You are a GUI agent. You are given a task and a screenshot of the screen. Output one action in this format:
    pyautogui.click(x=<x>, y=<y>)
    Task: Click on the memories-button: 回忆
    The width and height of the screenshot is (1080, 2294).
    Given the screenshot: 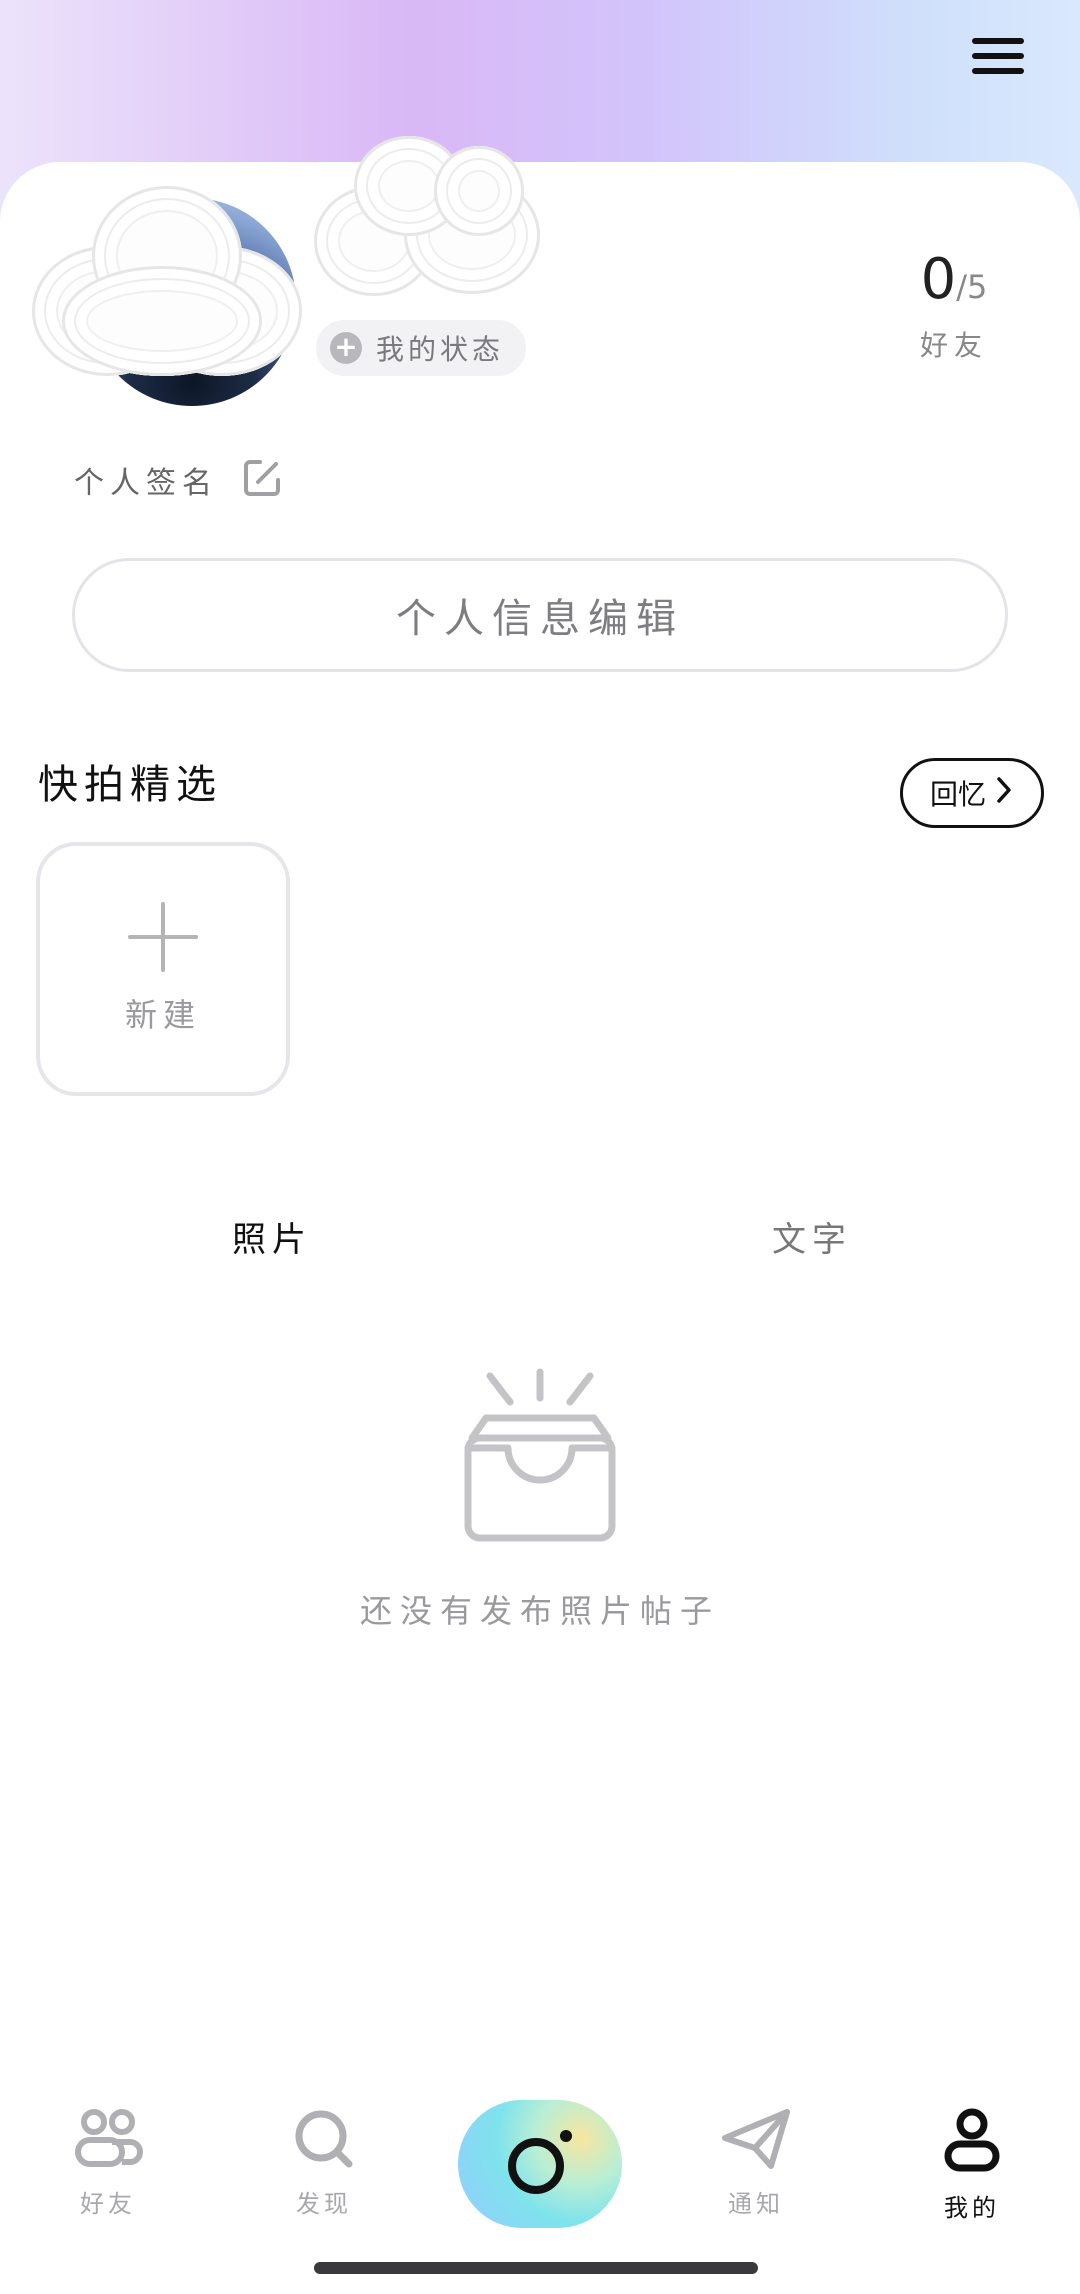 What is the action you would take?
    pyautogui.click(x=972, y=793)
    